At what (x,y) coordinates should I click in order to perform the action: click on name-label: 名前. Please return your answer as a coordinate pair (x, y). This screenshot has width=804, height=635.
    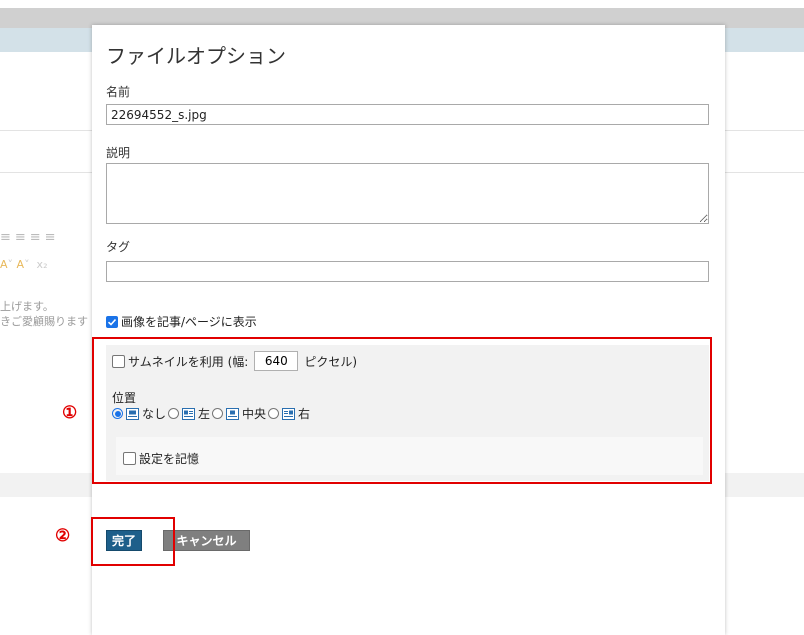
    Looking at the image, I should click on (118, 92).